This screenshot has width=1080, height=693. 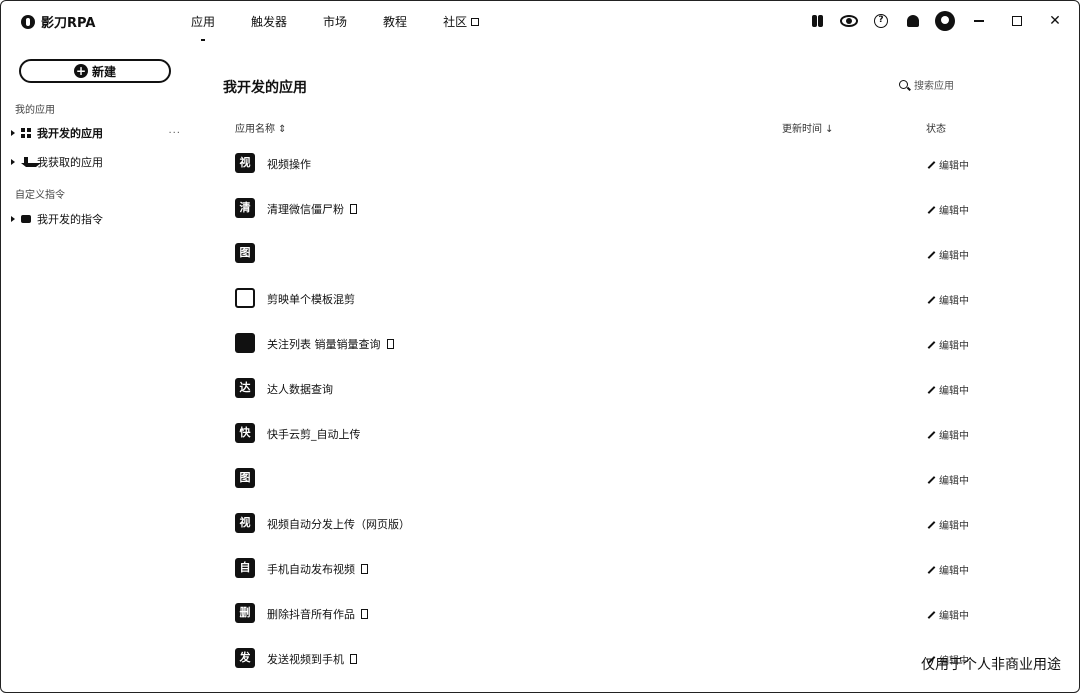 What do you see at coordinates (245, 388) in the screenshot?
I see `app-icon: 达` at bounding box center [245, 388].